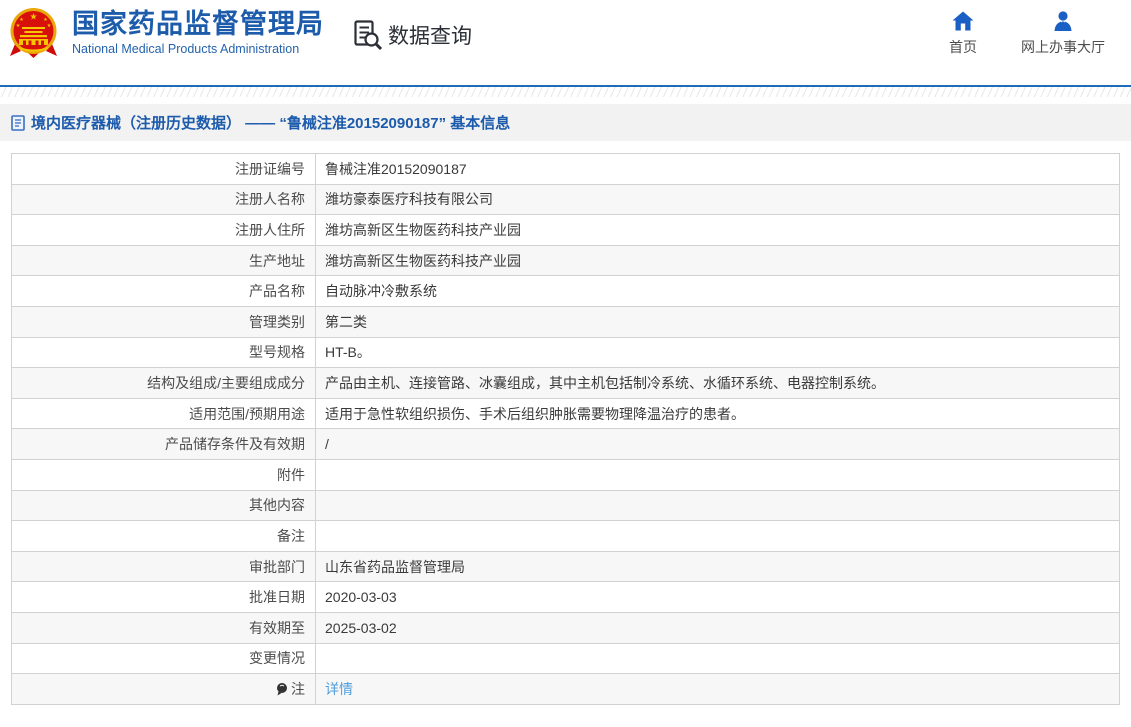  Describe the element at coordinates (282, 689) in the screenshot. I see `note-icon` at that location.